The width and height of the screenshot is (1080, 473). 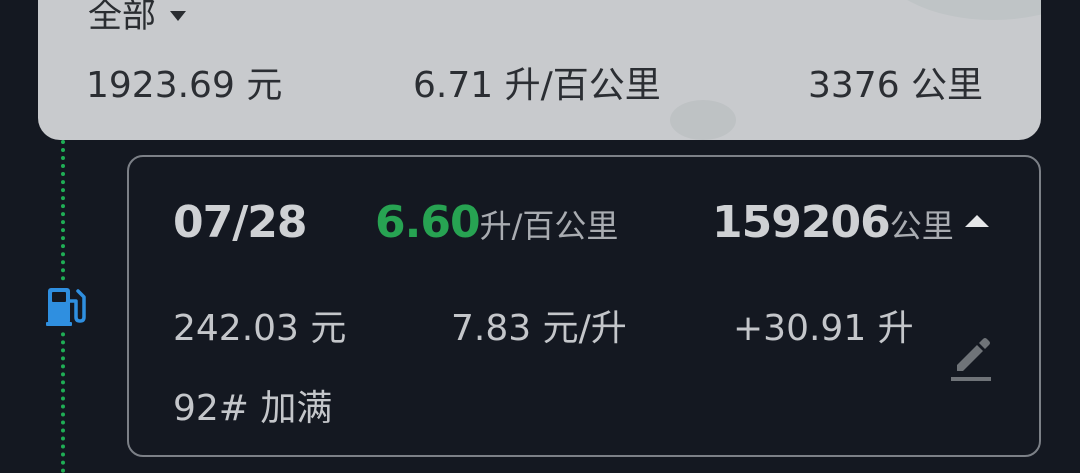 What do you see at coordinates (971, 359) in the screenshot?
I see `pencil-icon` at bounding box center [971, 359].